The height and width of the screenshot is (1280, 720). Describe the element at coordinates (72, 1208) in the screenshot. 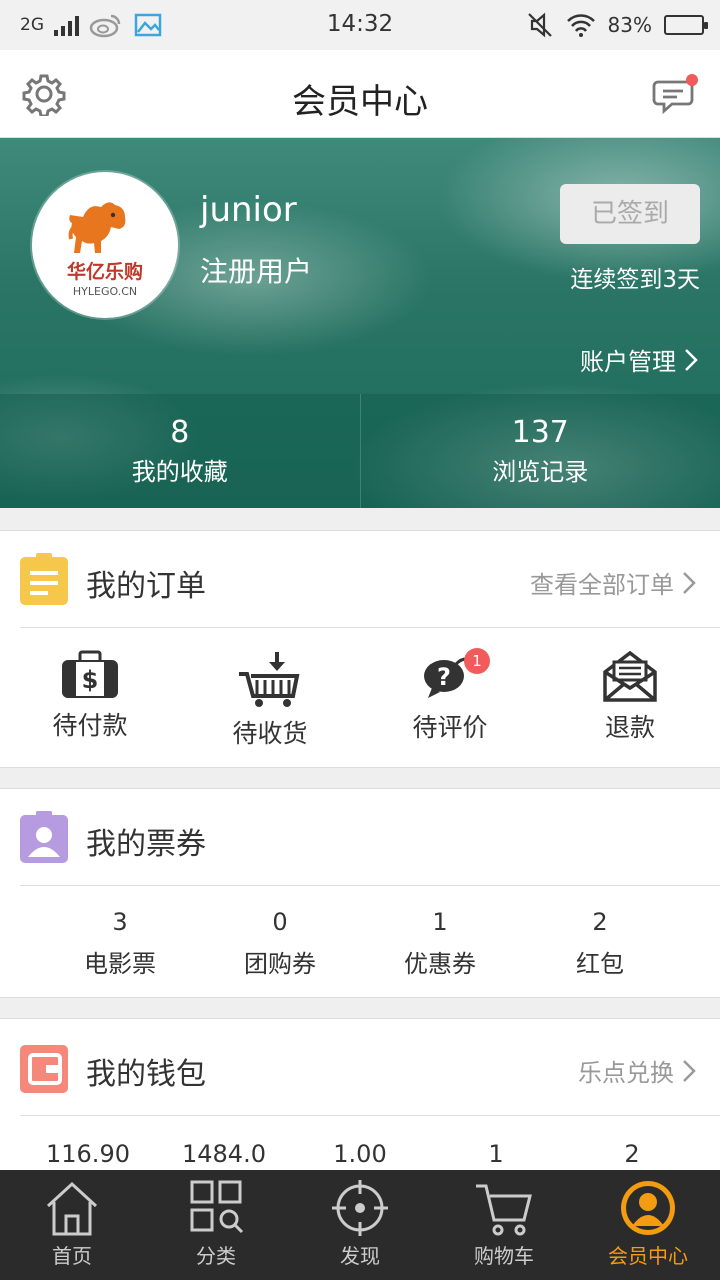

I see `home-icon` at that location.